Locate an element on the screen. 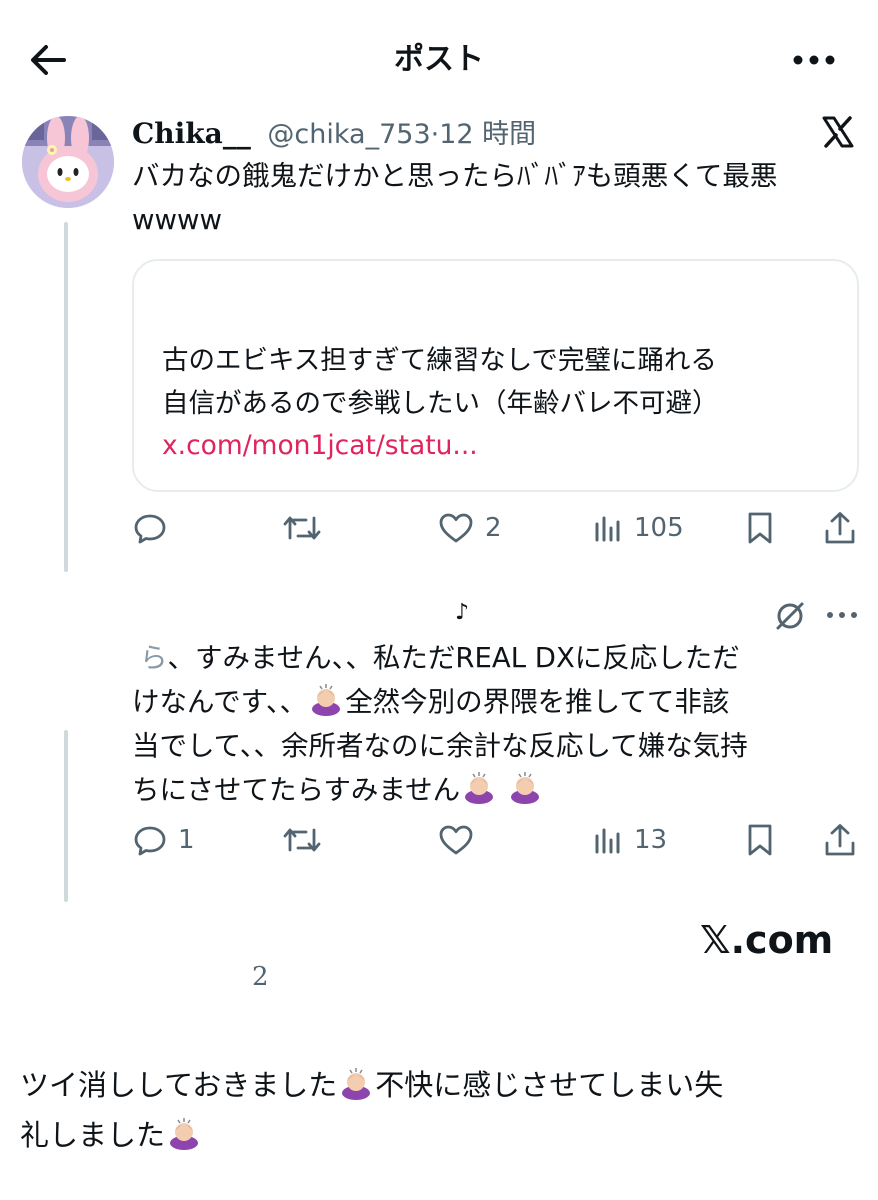 The width and height of the screenshot is (878, 1200). grok-icon is located at coordinates (790, 616).